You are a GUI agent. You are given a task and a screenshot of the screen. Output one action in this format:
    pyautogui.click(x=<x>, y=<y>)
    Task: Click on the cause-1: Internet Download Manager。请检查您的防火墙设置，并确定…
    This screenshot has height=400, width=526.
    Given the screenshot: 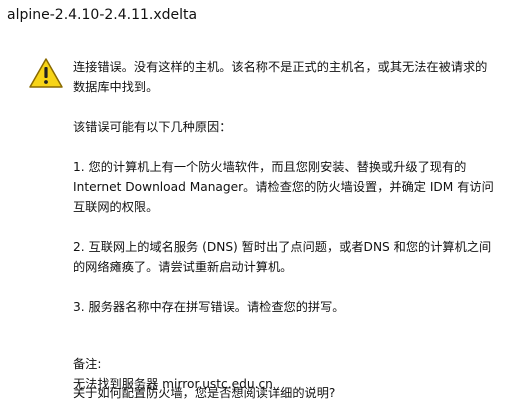 What is the action you would take?
    pyautogui.click(x=283, y=187)
    